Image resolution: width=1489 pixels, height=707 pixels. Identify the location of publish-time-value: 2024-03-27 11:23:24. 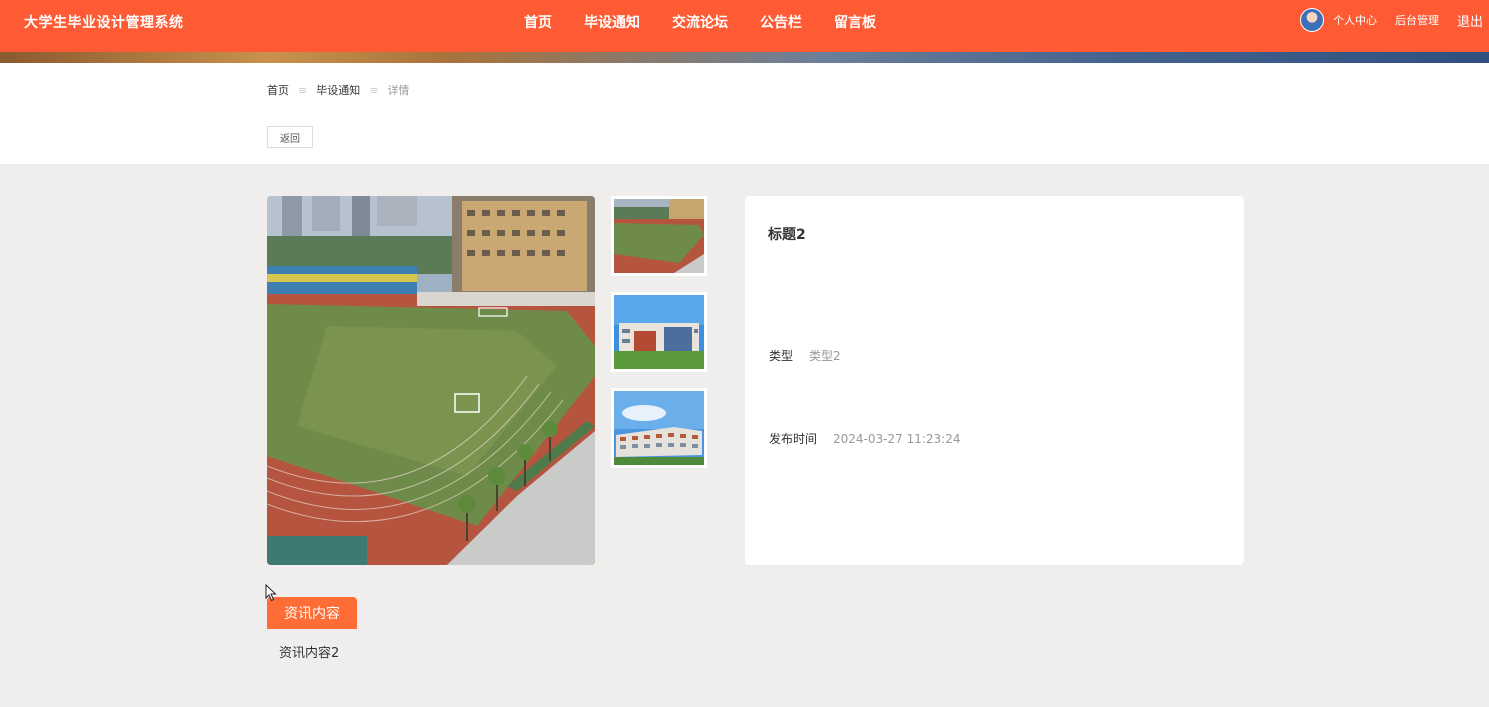
(897, 438).